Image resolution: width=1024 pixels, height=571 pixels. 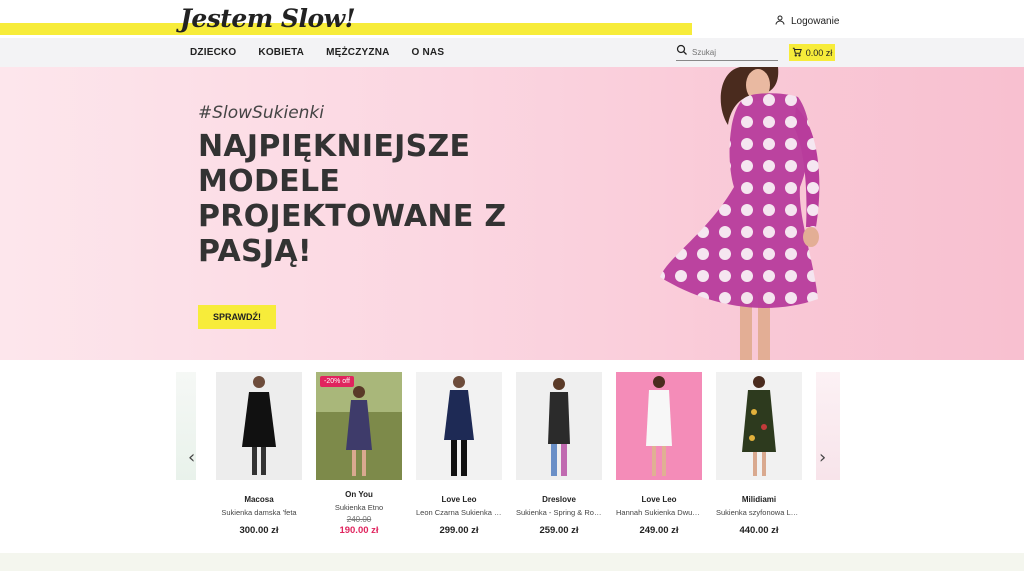 What do you see at coordinates (815, 21) in the screenshot?
I see `login-label: Logowanie` at bounding box center [815, 21].